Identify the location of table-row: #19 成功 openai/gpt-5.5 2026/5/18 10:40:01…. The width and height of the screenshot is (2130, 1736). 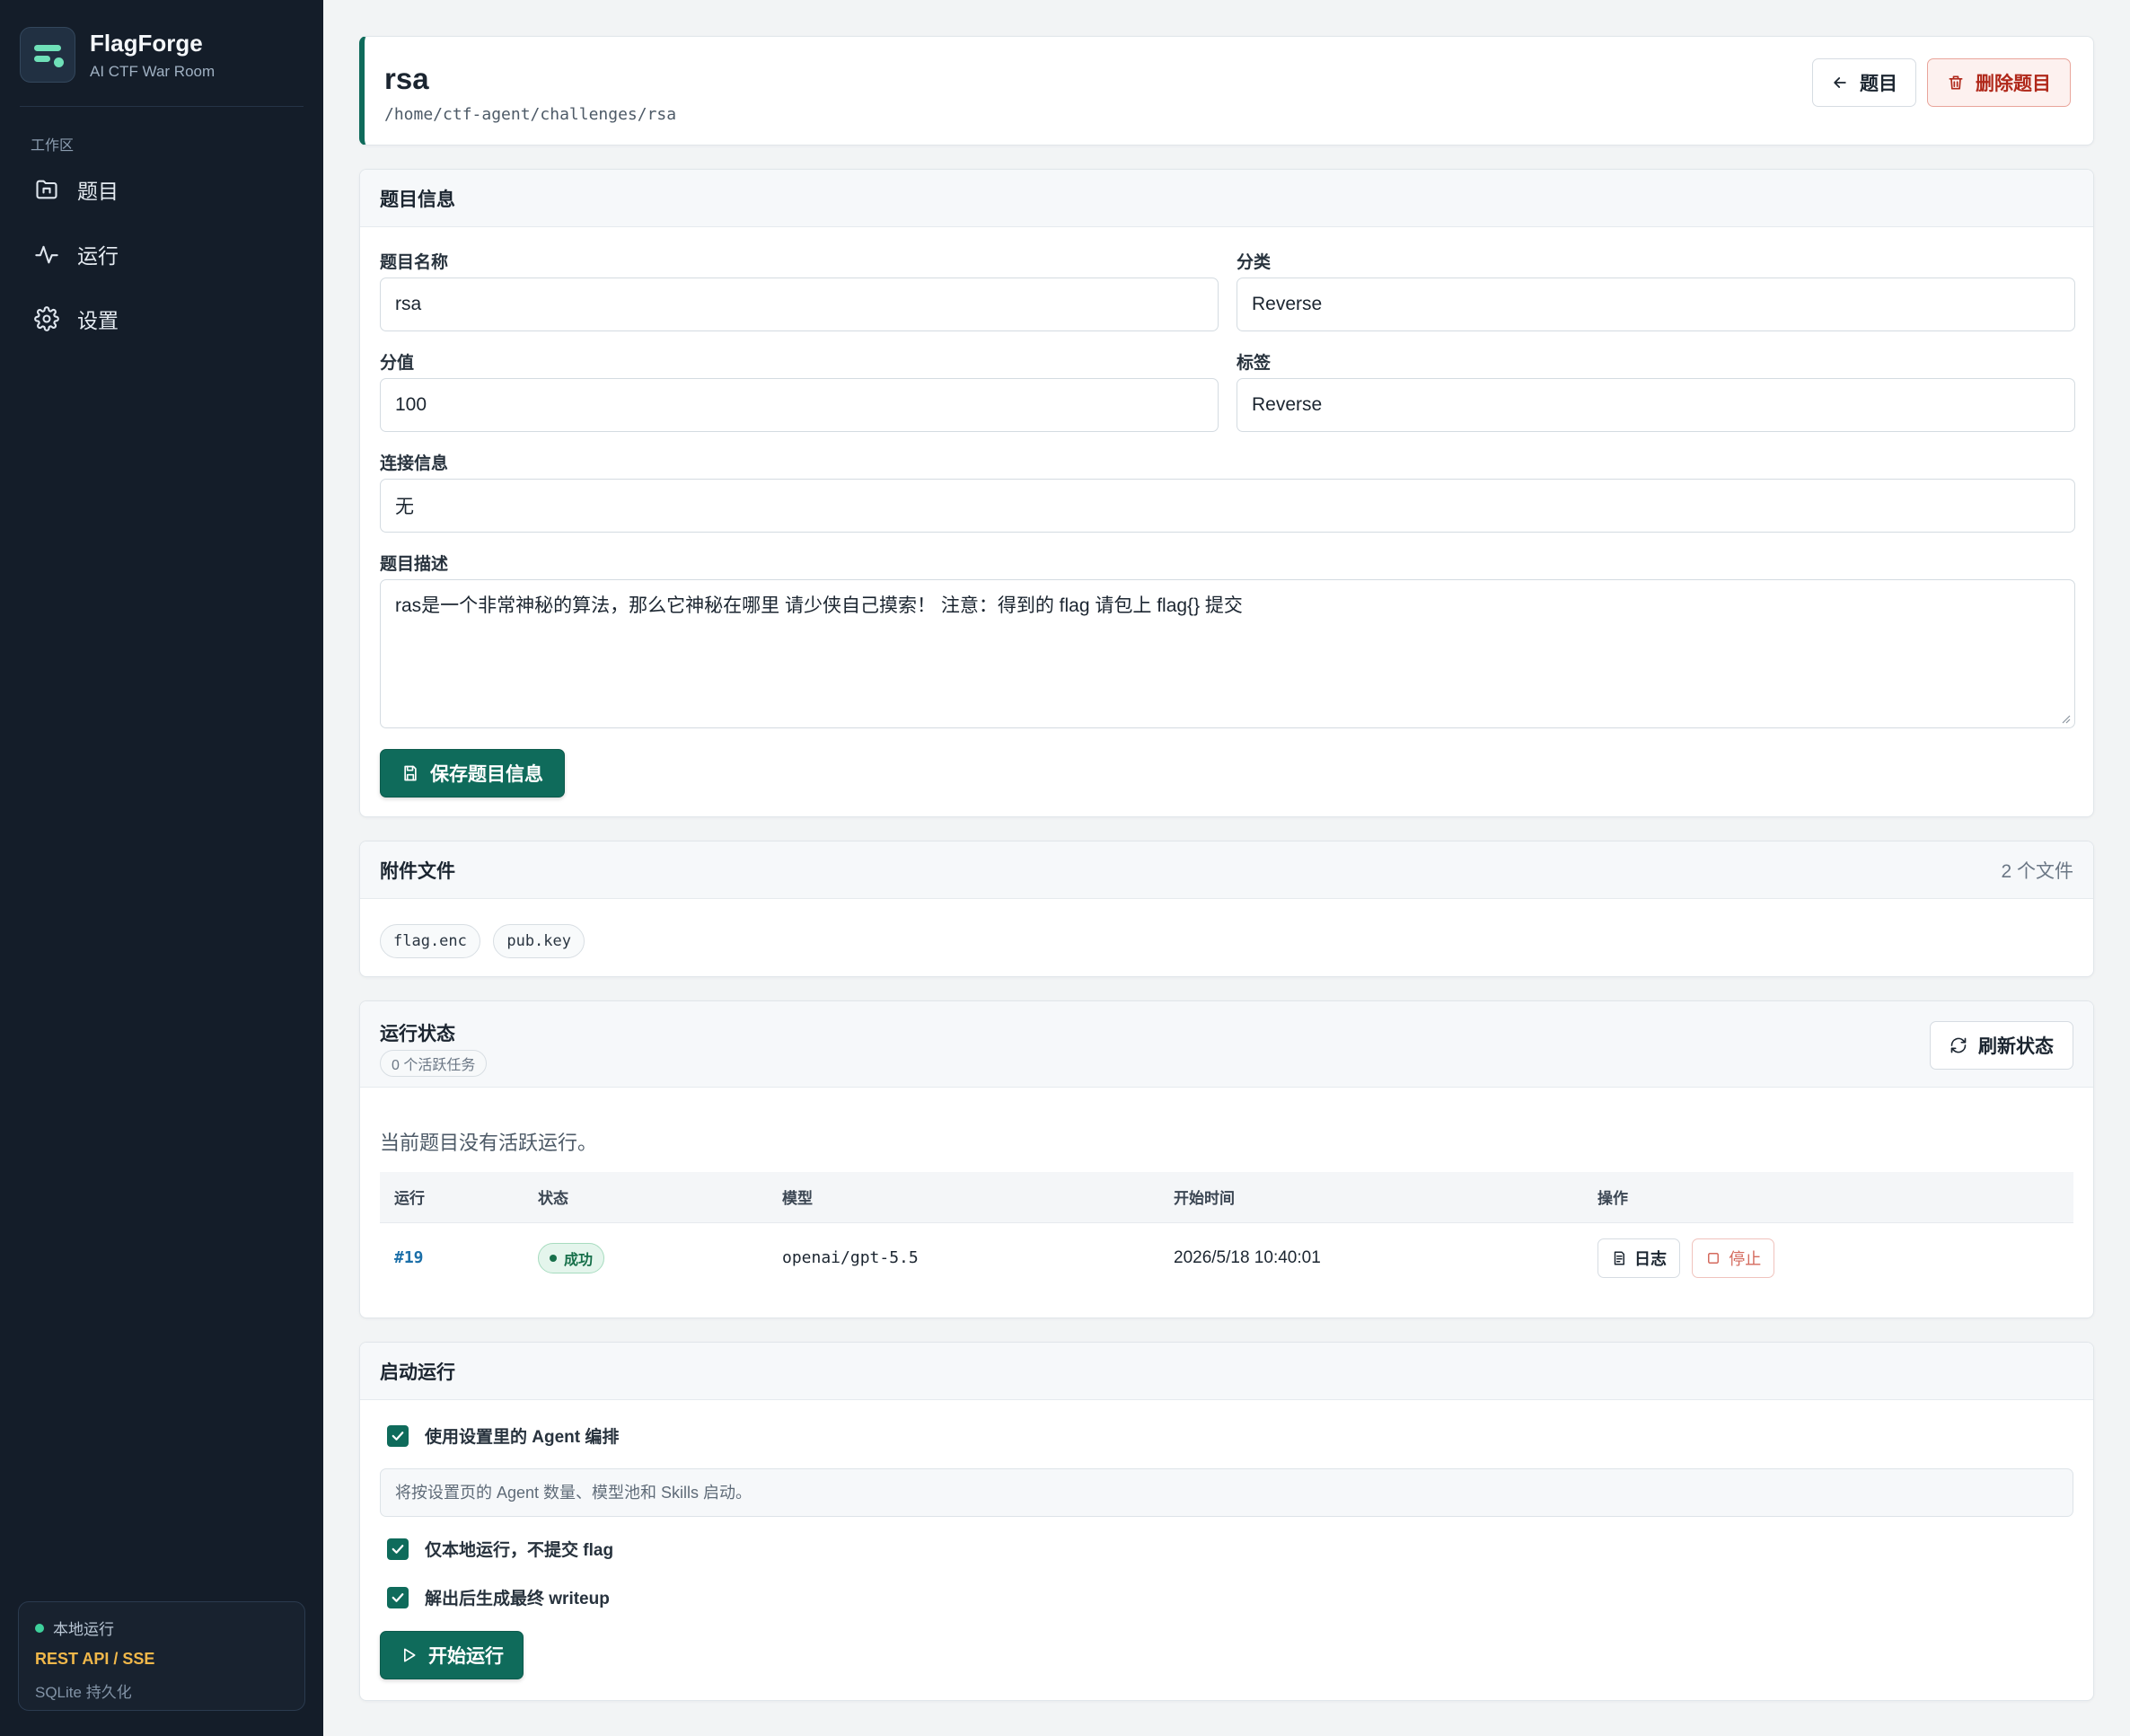
(1226, 1257).